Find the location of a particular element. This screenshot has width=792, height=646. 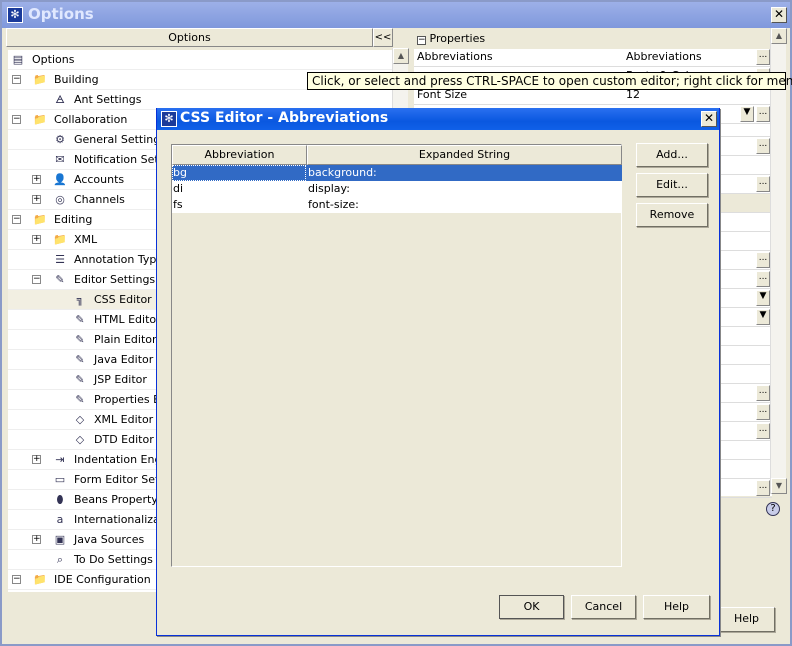

dialog-app-icon: ✻ is located at coordinates (169, 119).